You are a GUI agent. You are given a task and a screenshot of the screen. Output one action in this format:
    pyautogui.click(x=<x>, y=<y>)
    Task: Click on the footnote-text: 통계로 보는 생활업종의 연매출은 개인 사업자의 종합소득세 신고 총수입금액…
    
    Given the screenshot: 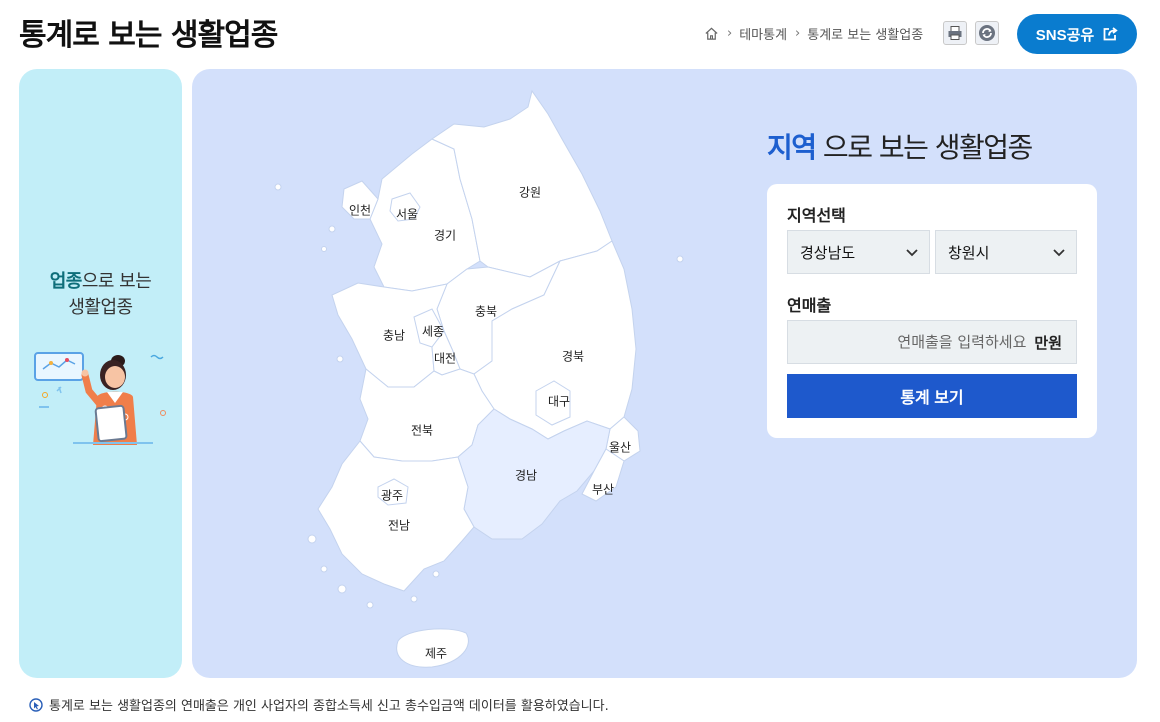 What is the action you would take?
    pyautogui.click(x=329, y=706)
    